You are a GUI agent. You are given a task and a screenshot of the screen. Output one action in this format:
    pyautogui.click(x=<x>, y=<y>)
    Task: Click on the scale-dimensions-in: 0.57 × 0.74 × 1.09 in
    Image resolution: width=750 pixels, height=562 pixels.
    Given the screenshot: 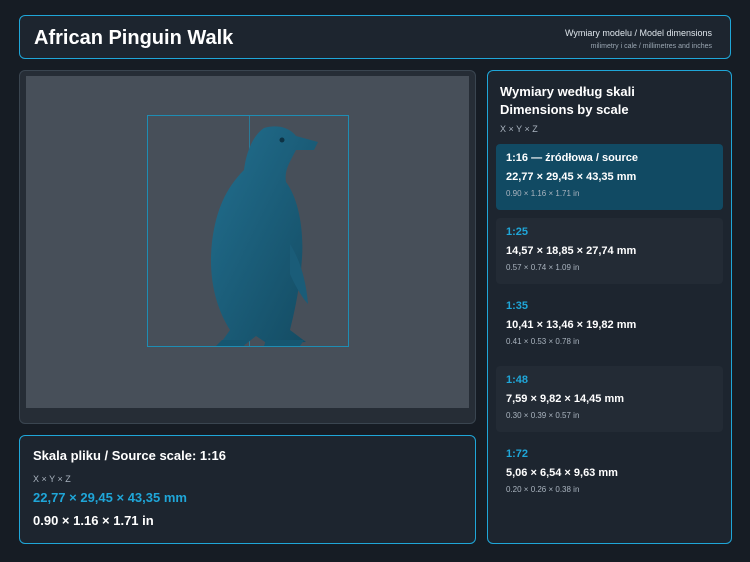 What is the action you would take?
    pyautogui.click(x=543, y=267)
    